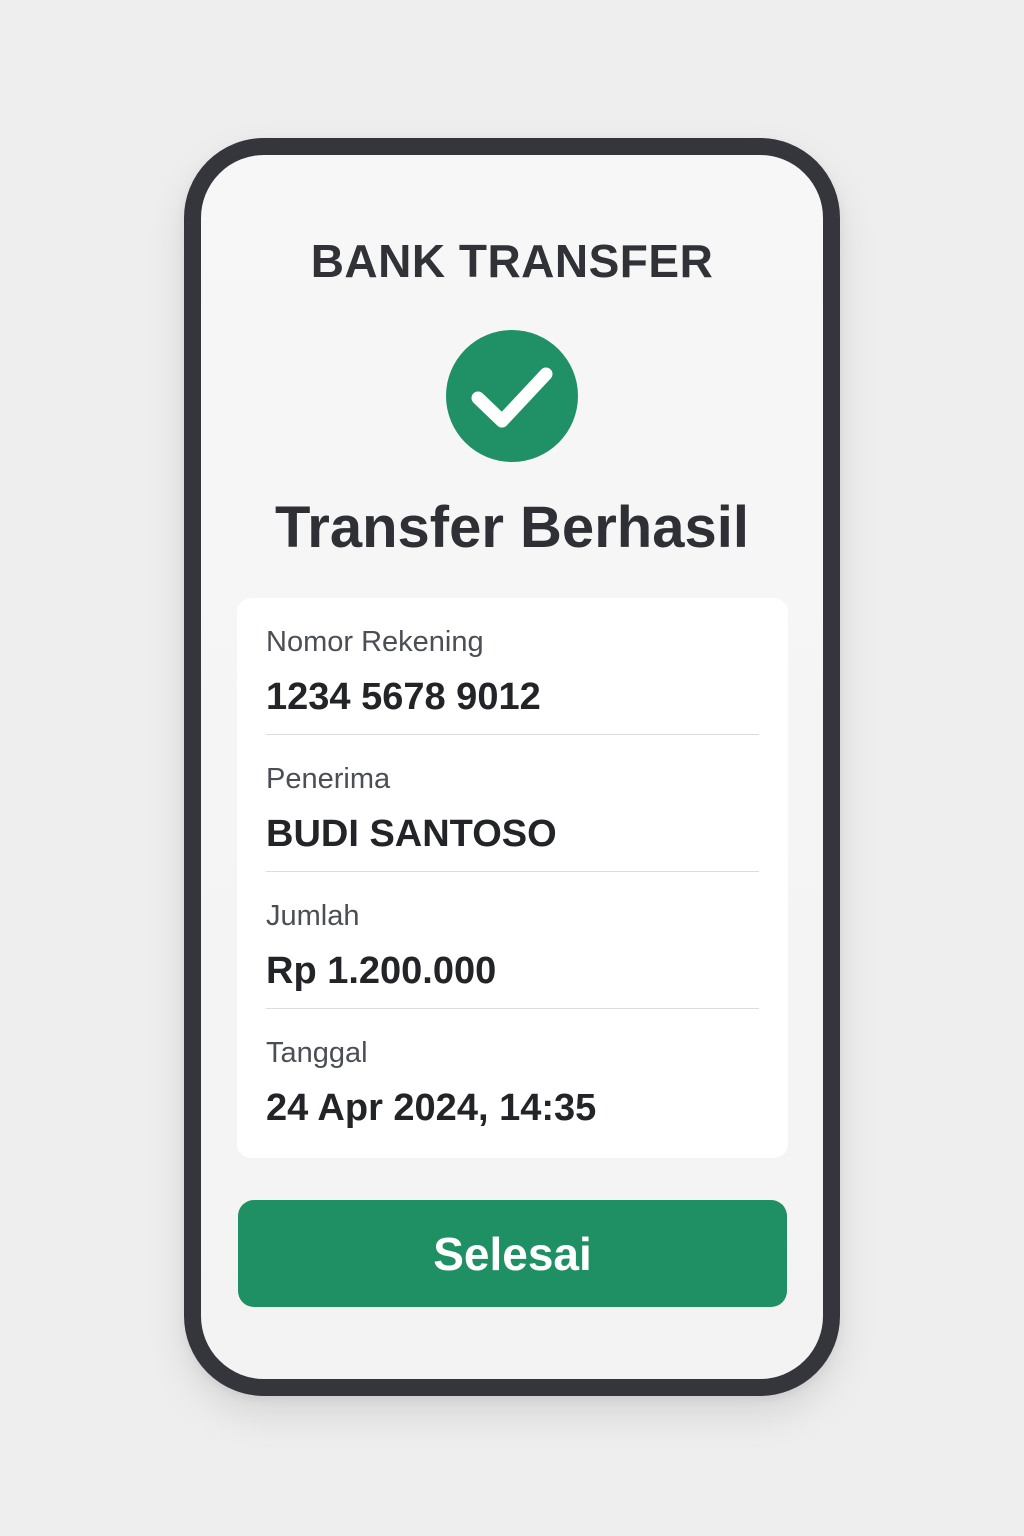 This screenshot has height=1536, width=1024. What do you see at coordinates (375, 642) in the screenshot?
I see `detail-label: Nomor Rekening` at bounding box center [375, 642].